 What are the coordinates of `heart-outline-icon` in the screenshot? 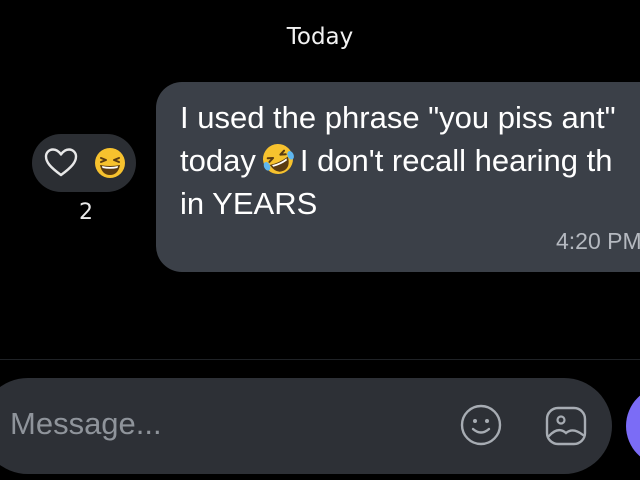 It's located at (61, 163).